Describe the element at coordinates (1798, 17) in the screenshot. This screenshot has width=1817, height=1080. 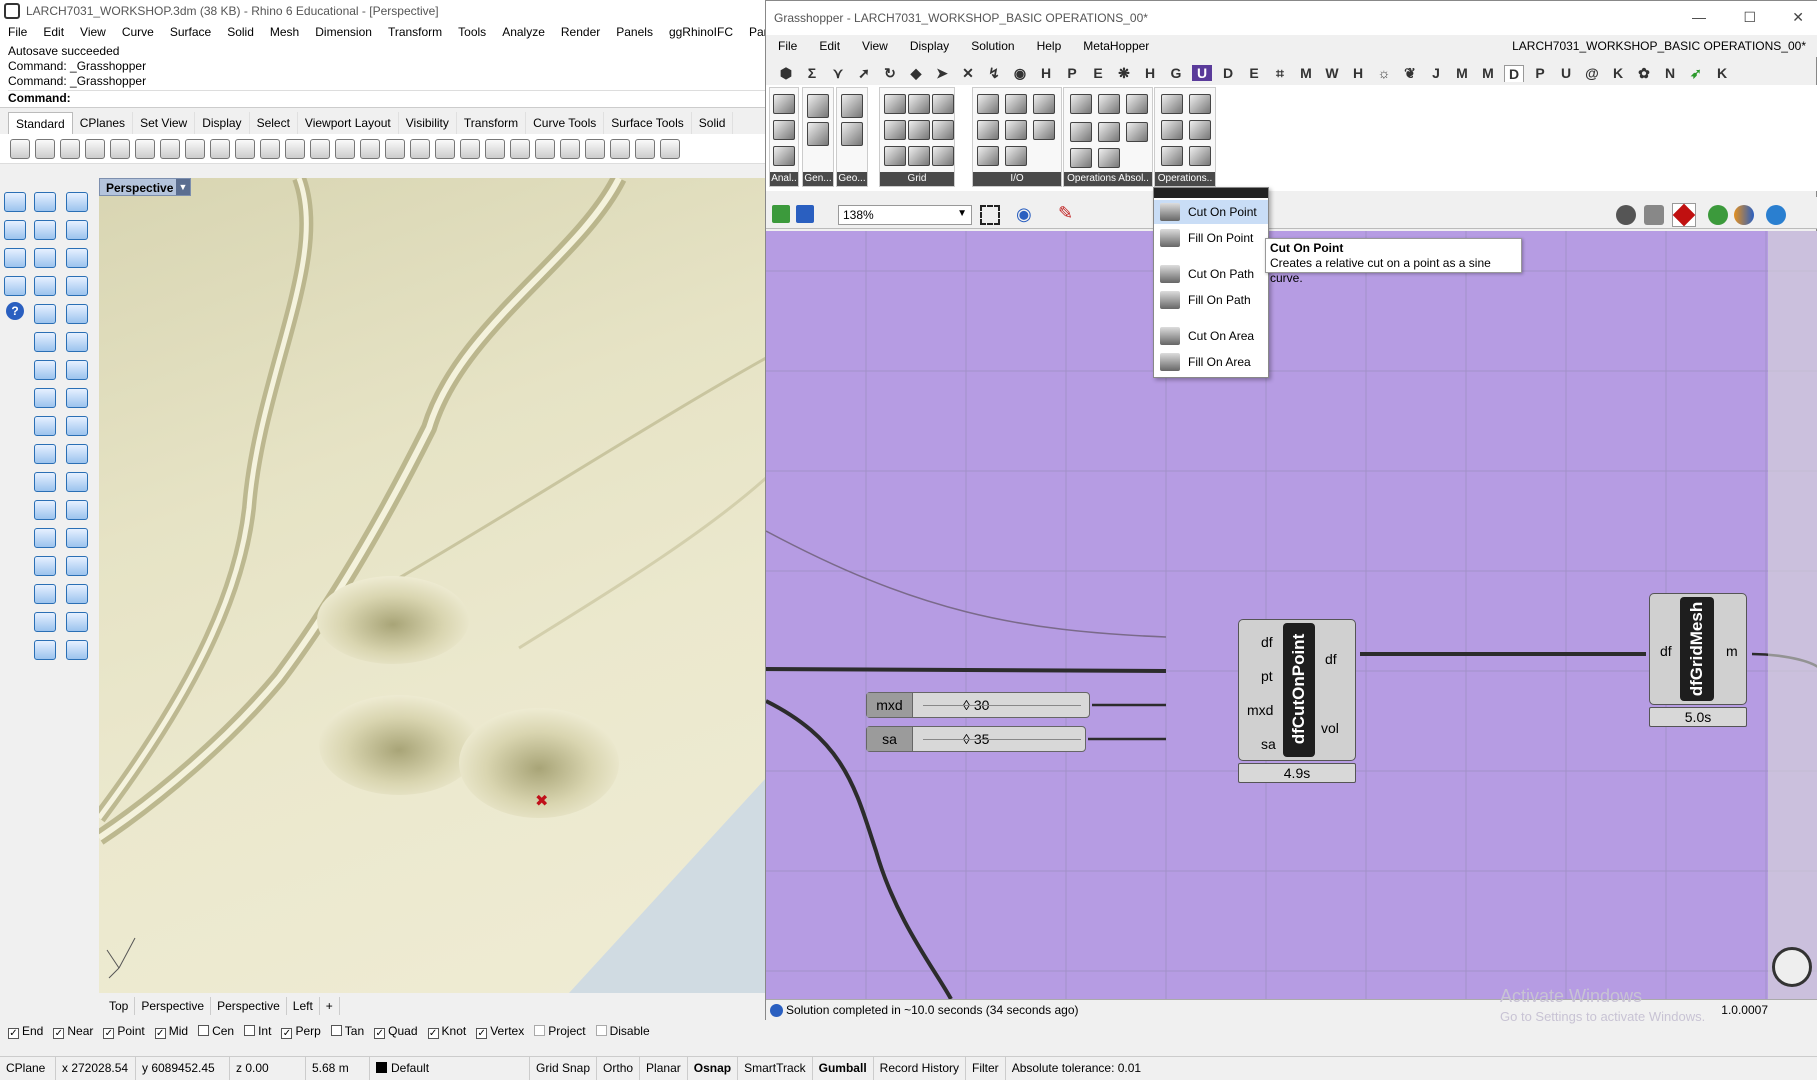
I see `close-icon: ✕` at that location.